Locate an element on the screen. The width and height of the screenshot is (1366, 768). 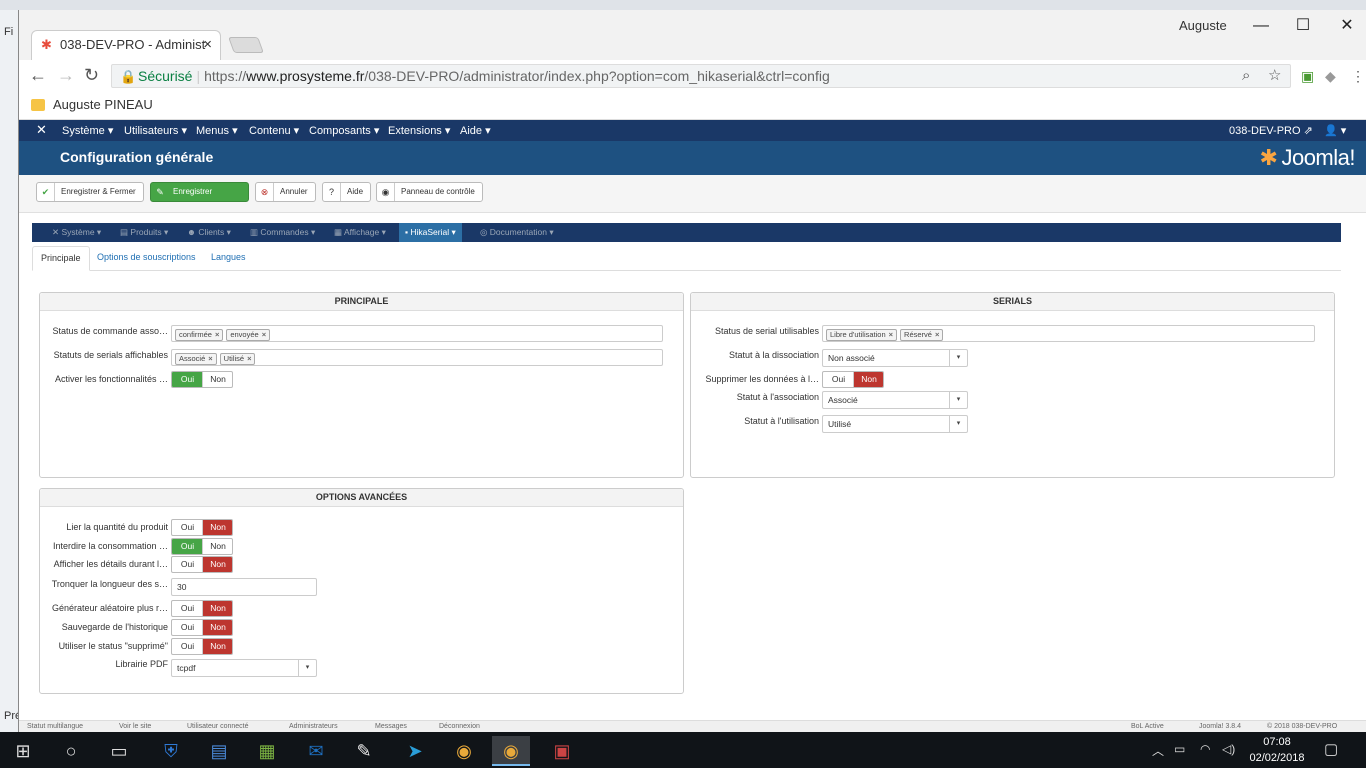
cancel-button: ⊗ Annuler is located at coordinates (285, 192).